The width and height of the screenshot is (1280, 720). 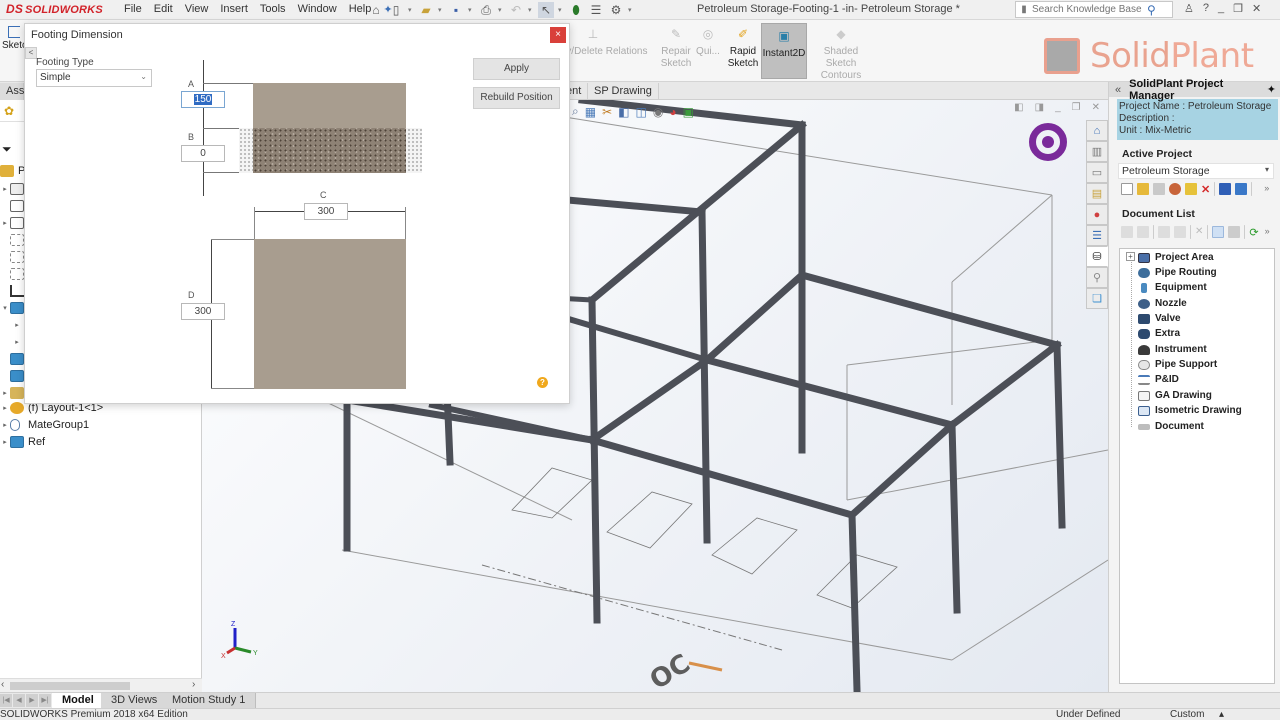 What do you see at coordinates (1191, 189) in the screenshot?
I see `import-project-icon` at bounding box center [1191, 189].